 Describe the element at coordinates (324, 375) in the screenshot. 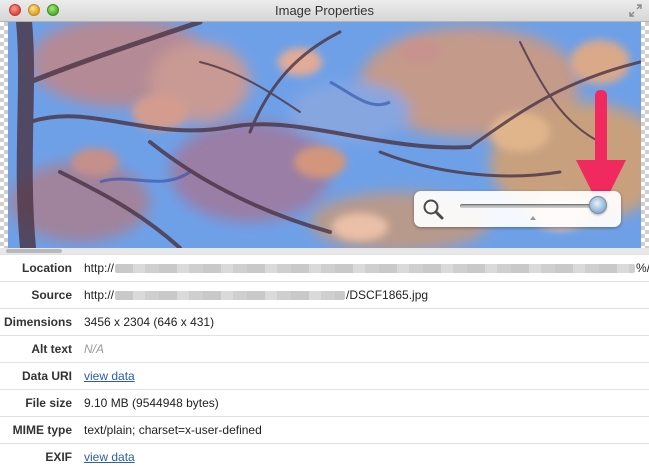

I see `property-row-data-uri: Data URI view data` at that location.